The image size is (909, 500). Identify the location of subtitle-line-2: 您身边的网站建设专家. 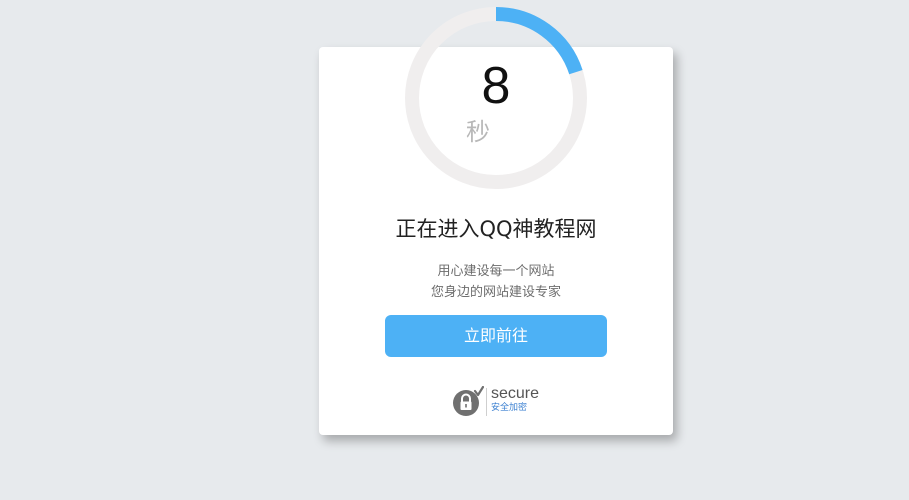
(495, 292).